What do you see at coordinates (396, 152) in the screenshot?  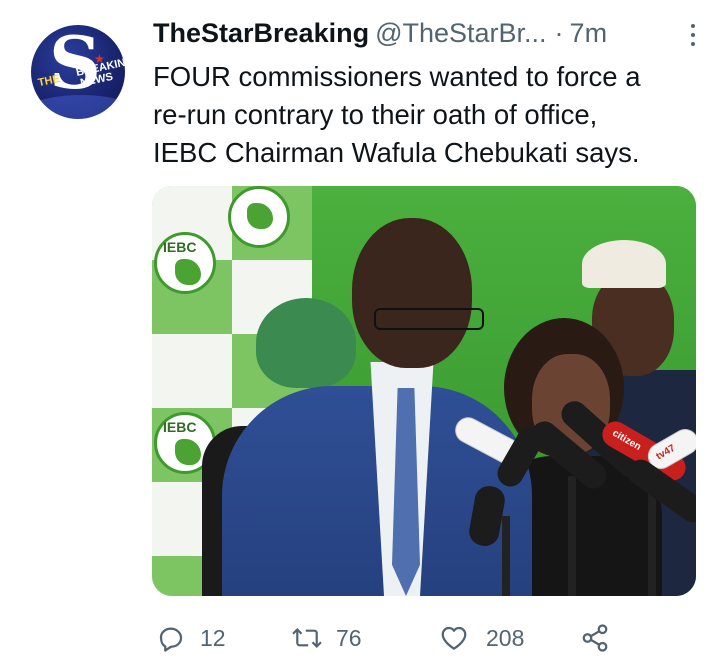 I see `tweet-text-line: IEBC Chairman Wafula Chebukati says.` at bounding box center [396, 152].